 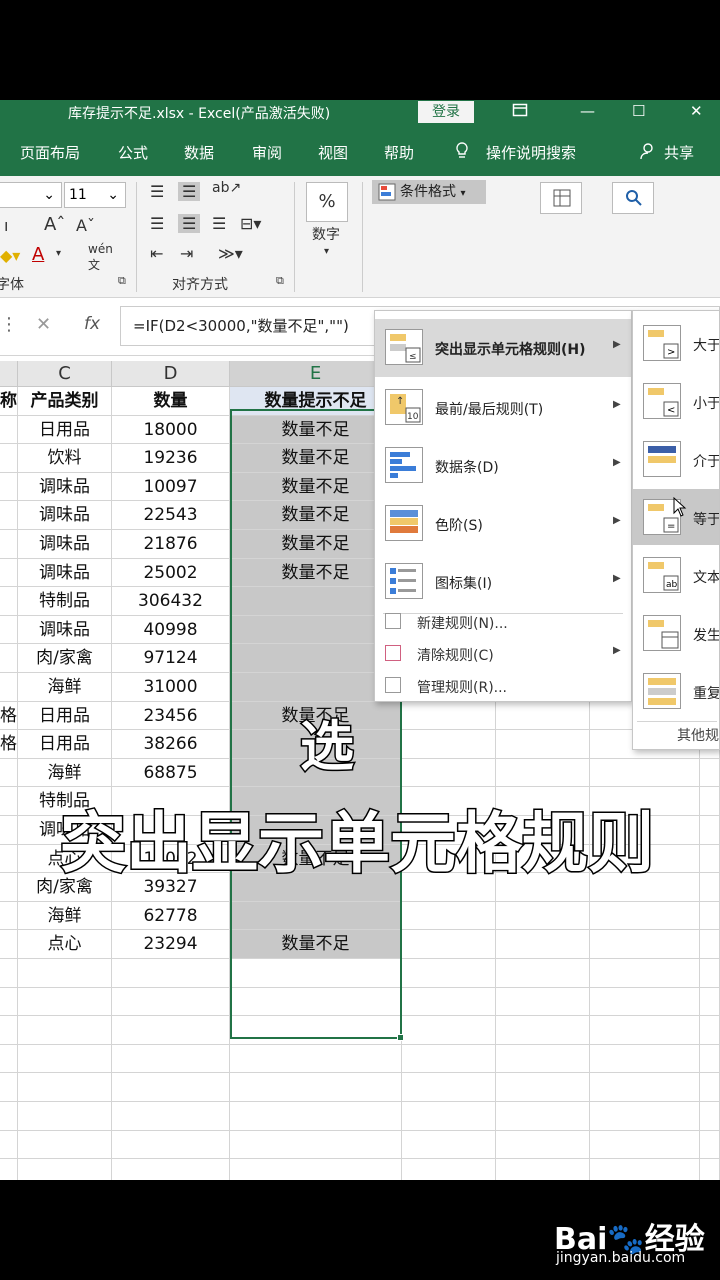 What do you see at coordinates (65, 515) in the screenshot?
I see `cell-c: 调味品` at bounding box center [65, 515].